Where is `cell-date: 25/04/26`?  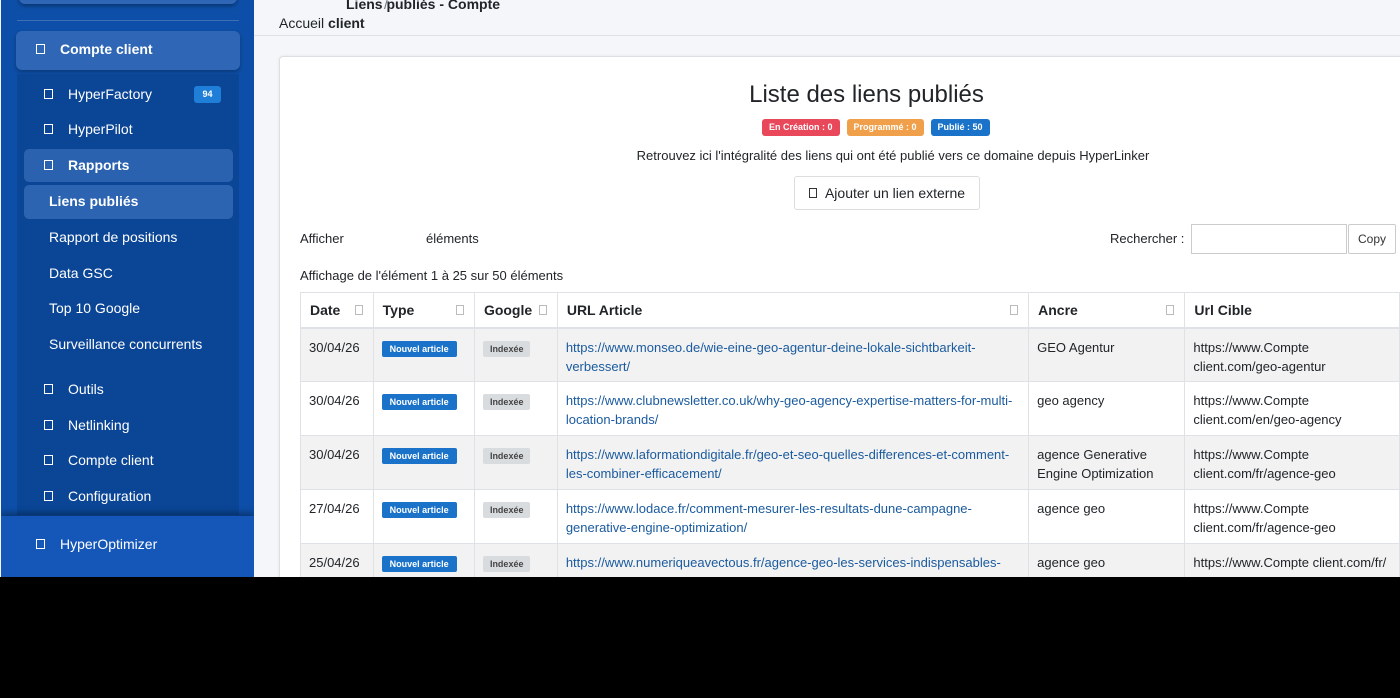
cell-date: 25/04/26 is located at coordinates (337, 560).